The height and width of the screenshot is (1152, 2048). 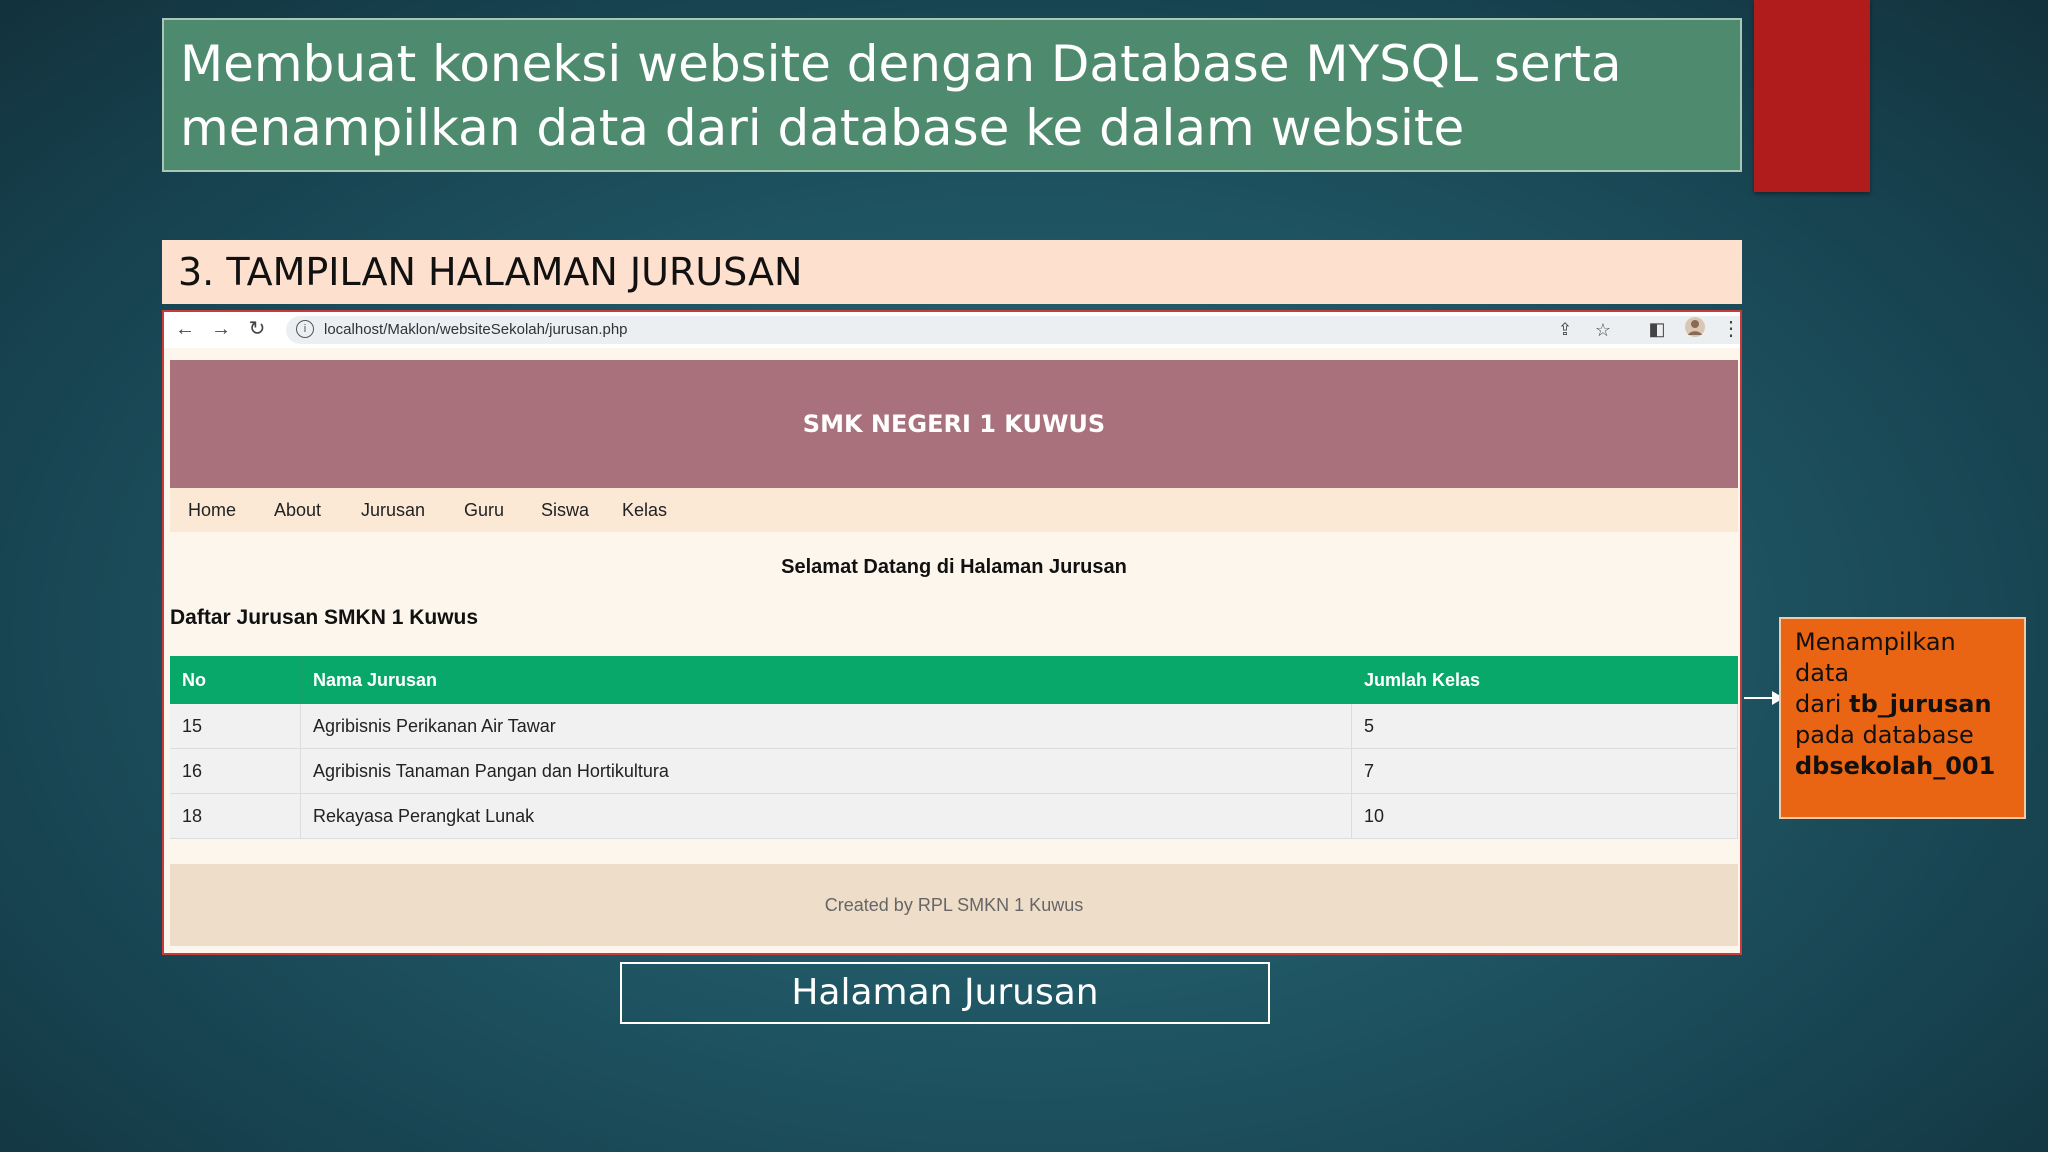 I want to click on list-title: Daftar Jurusan SMKN 1 Kuwus, so click(x=324, y=617).